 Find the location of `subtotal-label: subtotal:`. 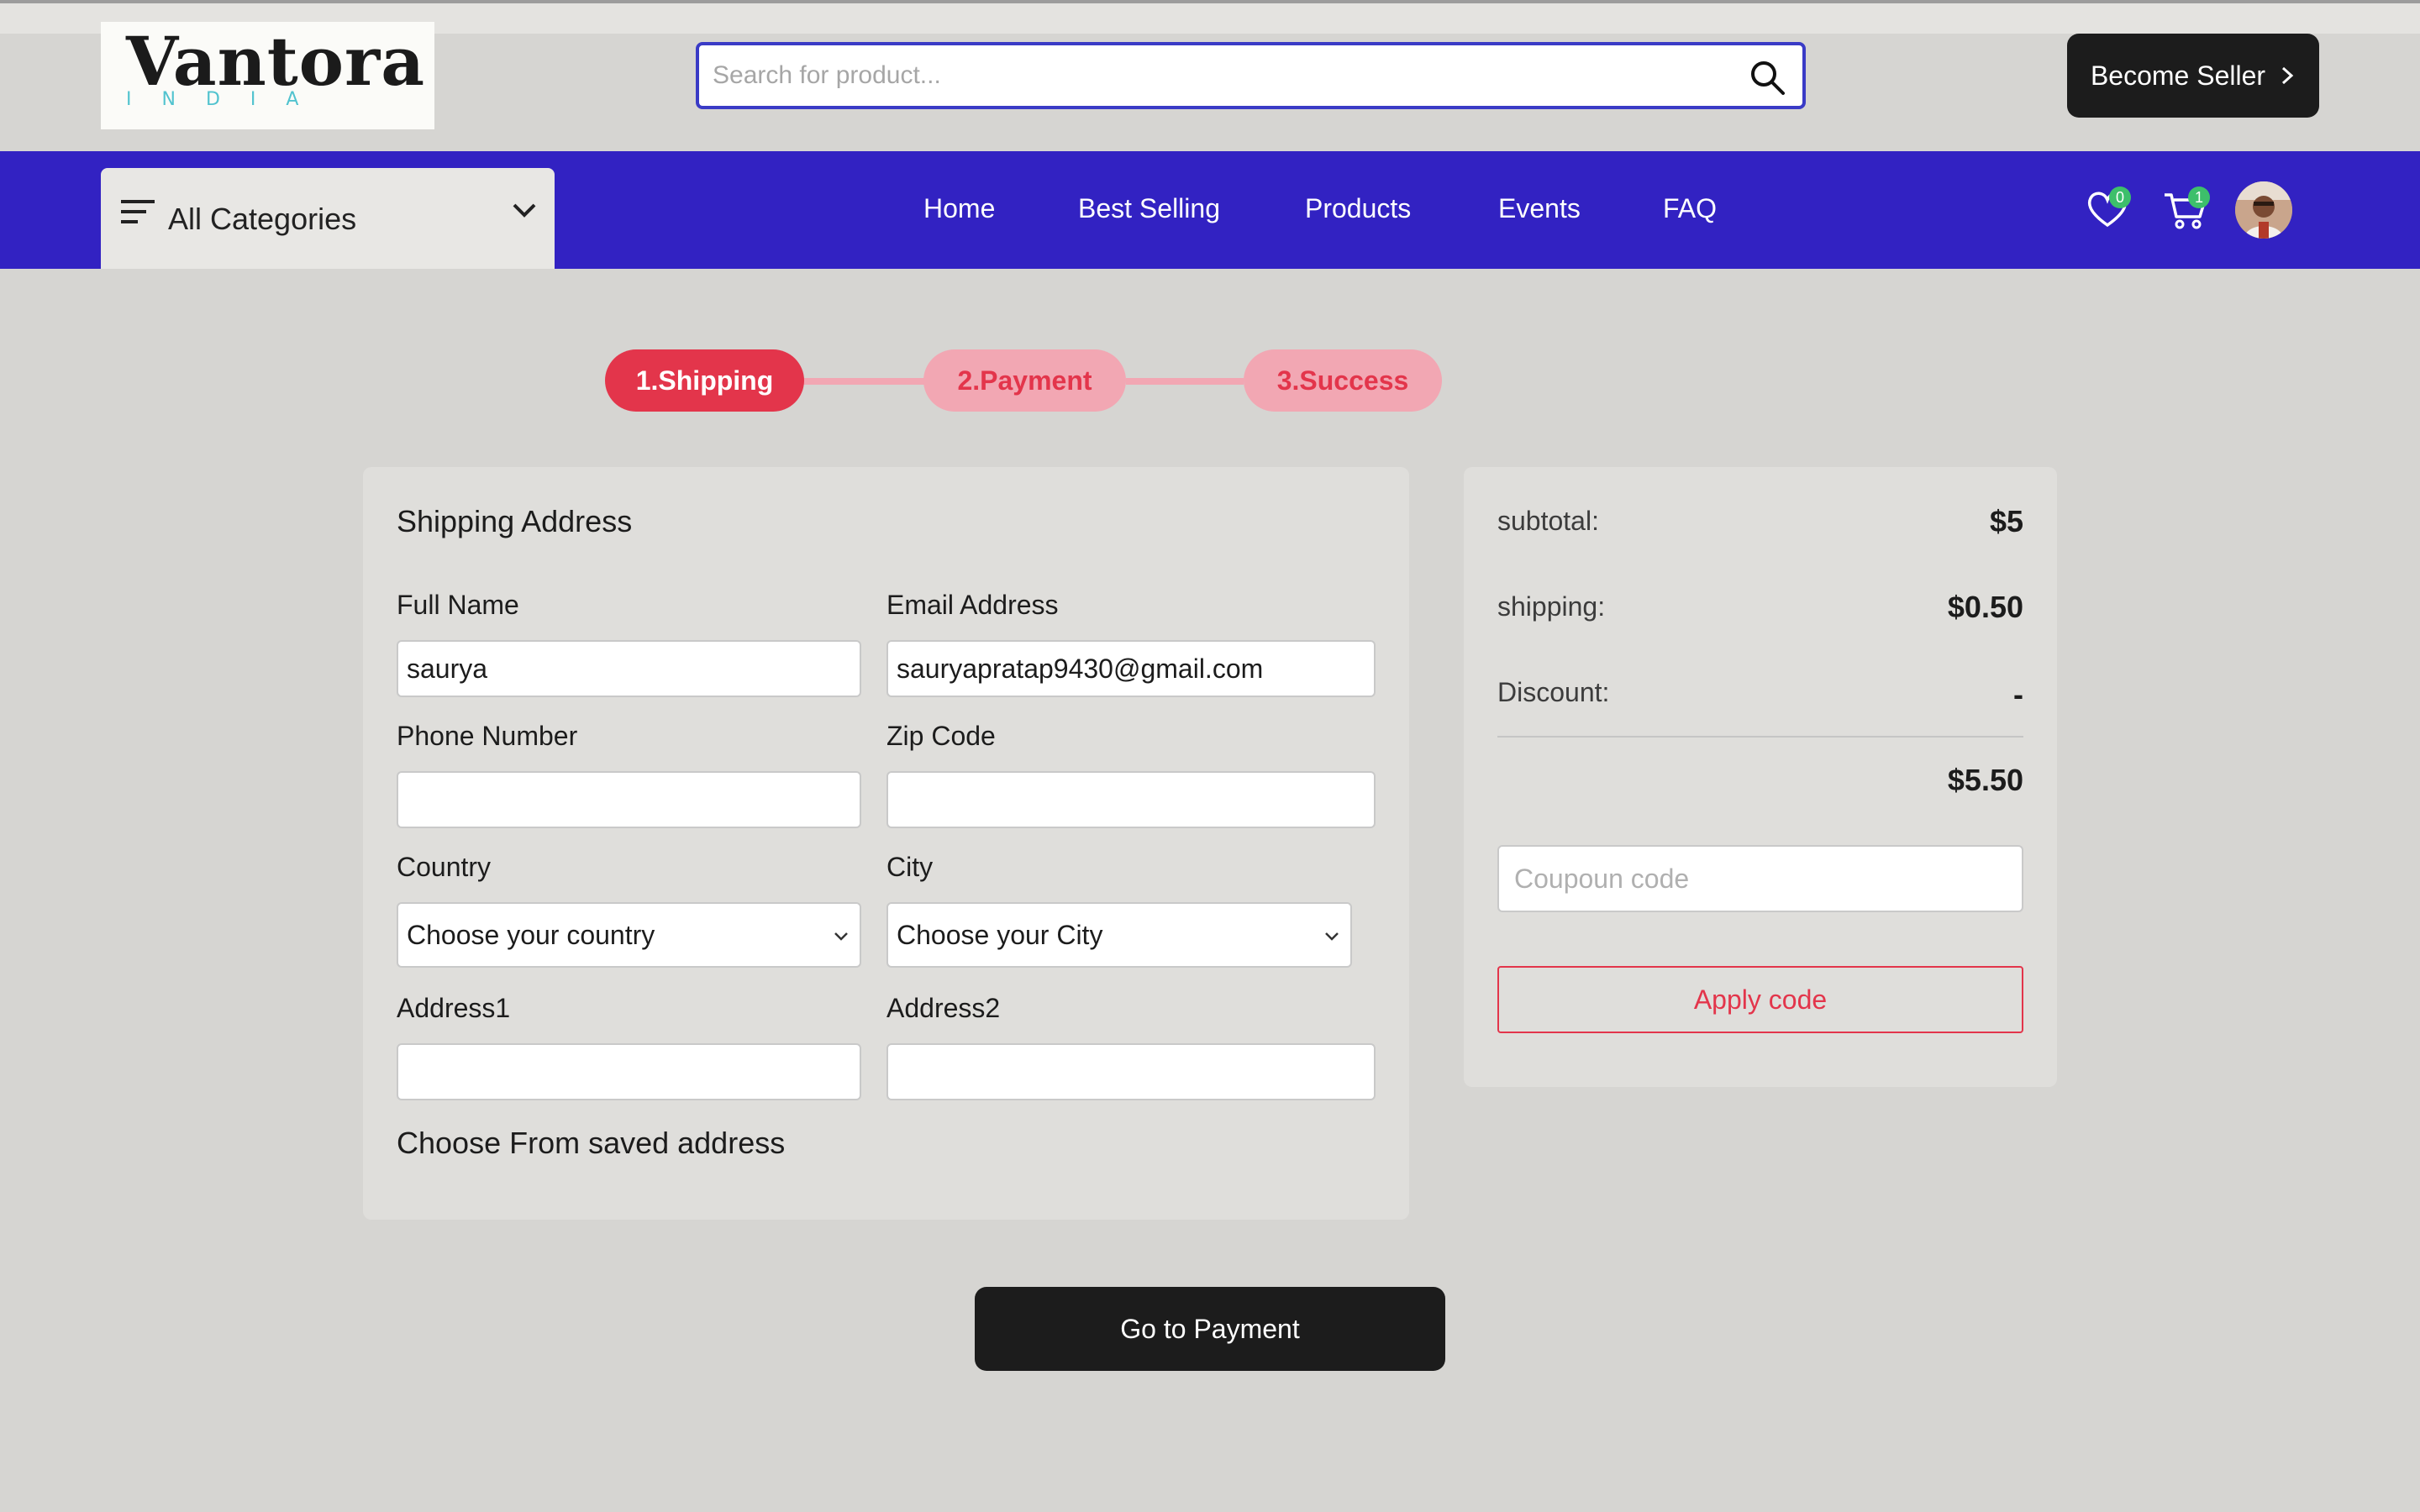

subtotal-label: subtotal: is located at coordinates (1548, 521).